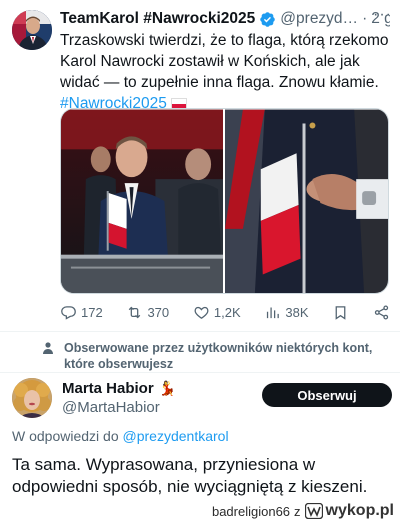 The image size is (400, 523). What do you see at coordinates (65, 436) in the screenshot?
I see `in-reply-prefix: W odpowiedzi do` at bounding box center [65, 436].